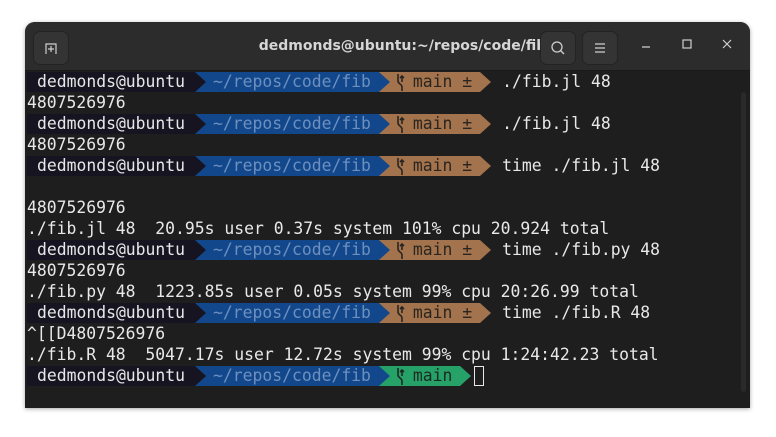  Describe the element at coordinates (432, 375) in the screenshot. I see `prompt-branch: main` at that location.